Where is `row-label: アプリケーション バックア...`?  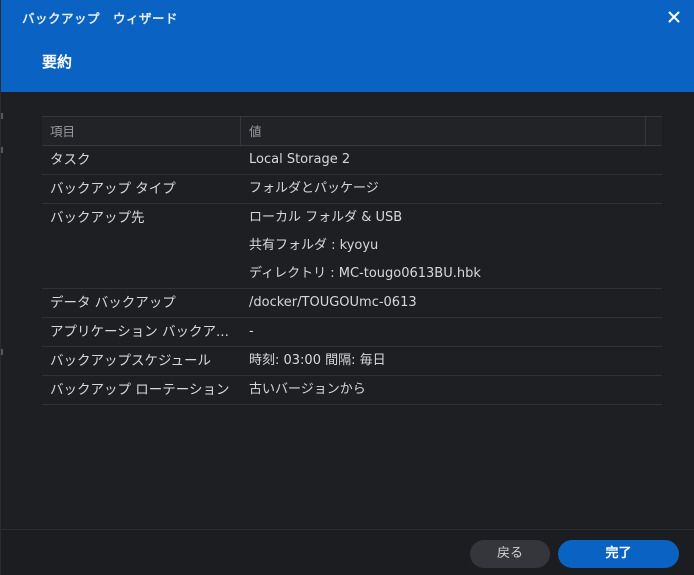 row-label: アプリケーション バックア... is located at coordinates (139, 332).